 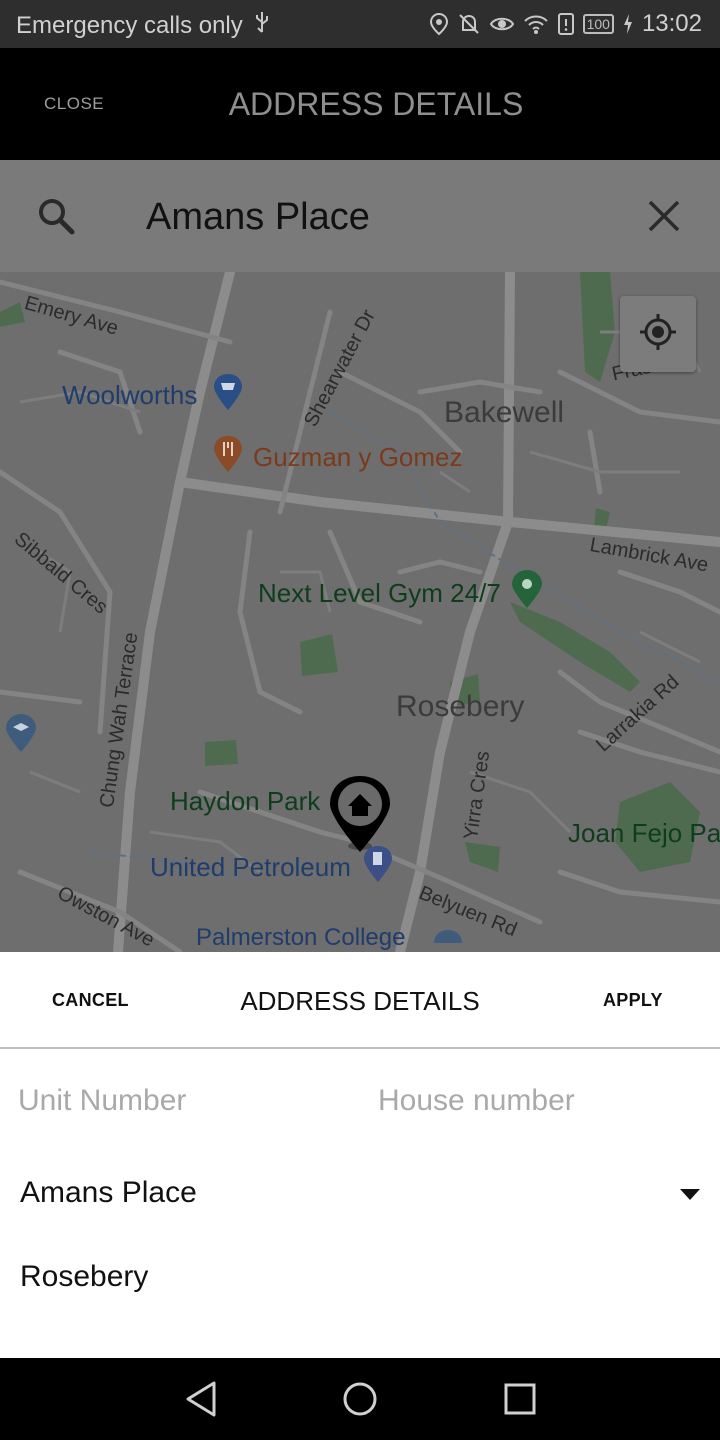 I want to click on poi-guzman-label: Guzman y Gomez, so click(x=358, y=457).